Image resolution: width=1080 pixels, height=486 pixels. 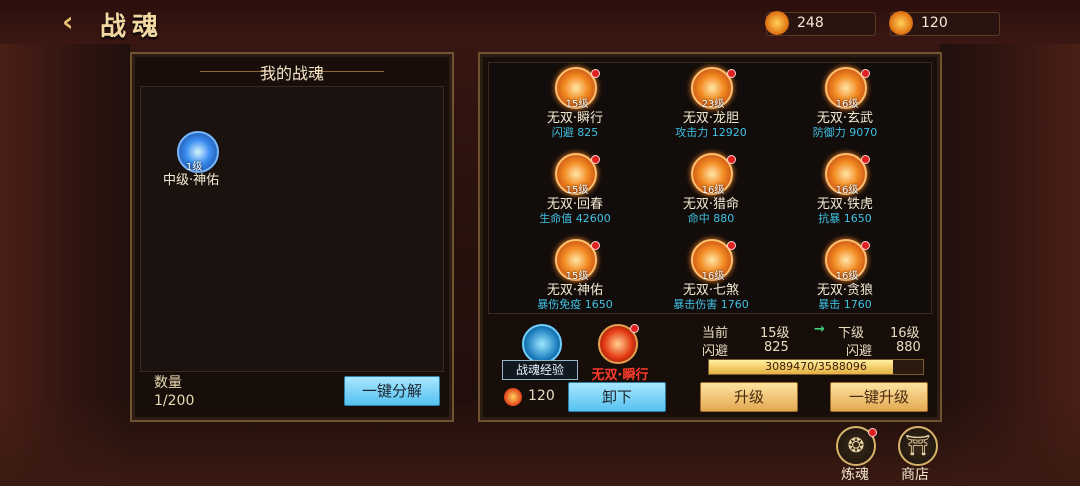 I want to click on soul-cell: 16级 无双·七煞 暴击伤害 1760, so click(x=711, y=279).